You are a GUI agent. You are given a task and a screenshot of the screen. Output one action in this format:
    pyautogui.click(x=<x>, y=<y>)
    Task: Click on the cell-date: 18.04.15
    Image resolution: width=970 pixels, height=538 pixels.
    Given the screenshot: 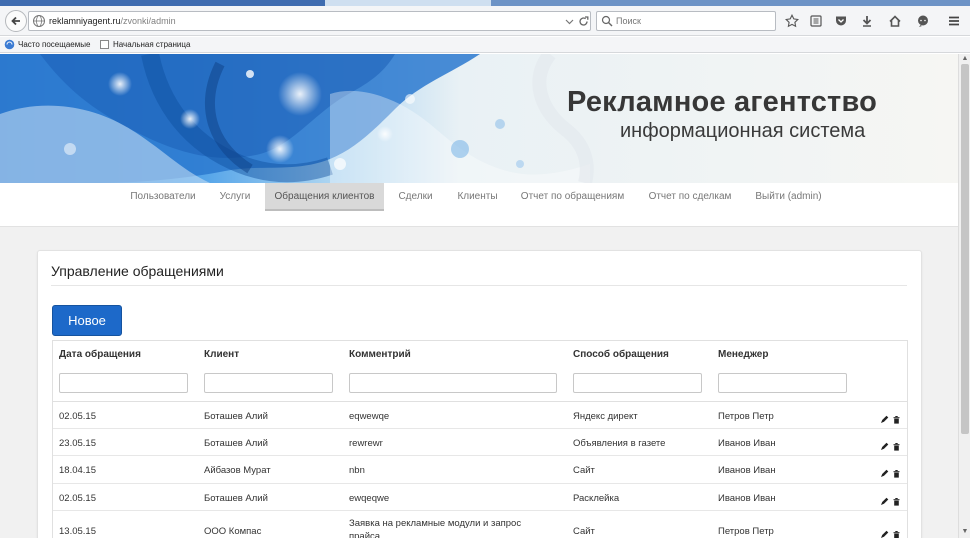 What is the action you would take?
    pyautogui.click(x=77, y=470)
    